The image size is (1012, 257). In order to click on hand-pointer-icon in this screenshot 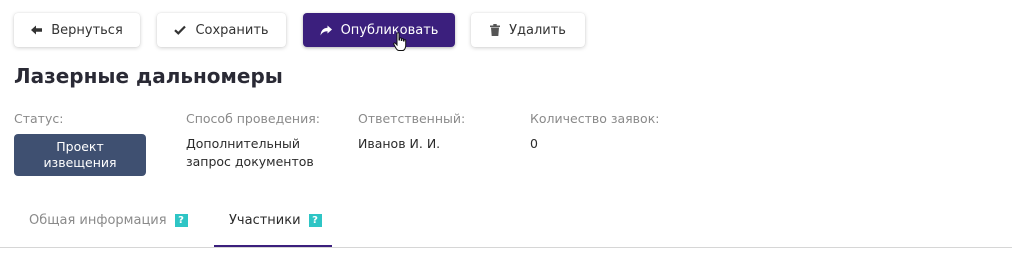, I will do `click(400, 44)`.